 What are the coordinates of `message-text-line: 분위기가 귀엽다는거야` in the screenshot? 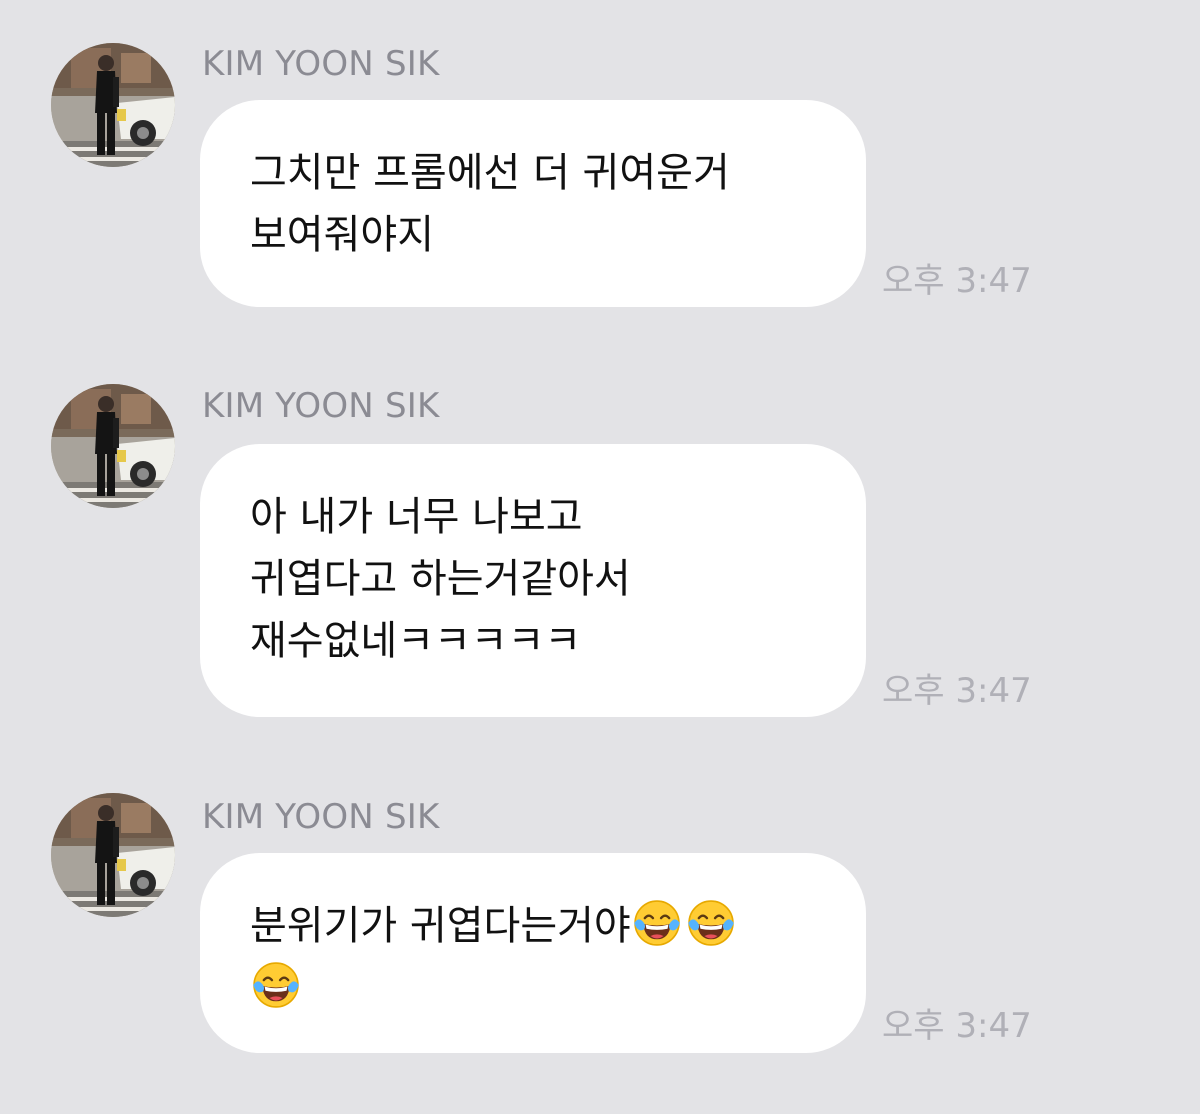 It's located at (538, 926).